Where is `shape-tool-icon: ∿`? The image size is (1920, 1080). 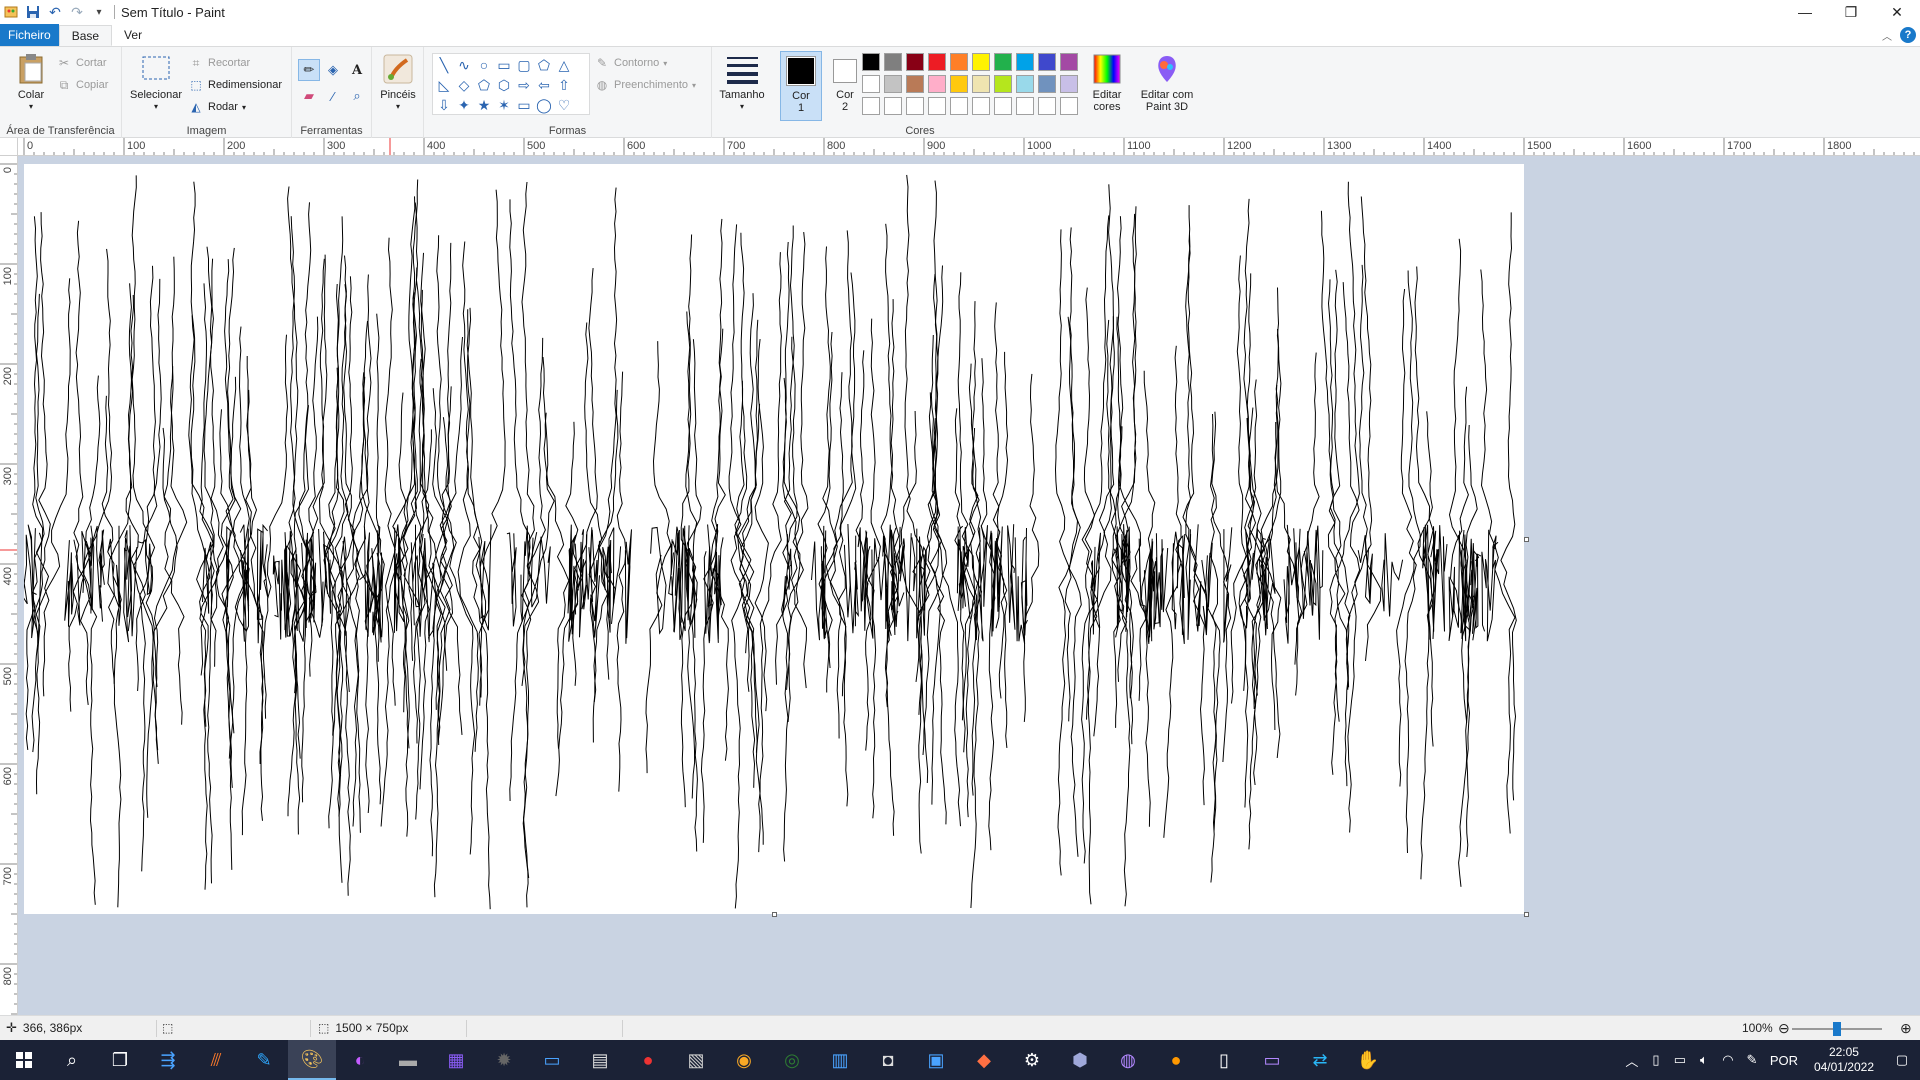
shape-tool-icon: ∿ is located at coordinates (464, 65).